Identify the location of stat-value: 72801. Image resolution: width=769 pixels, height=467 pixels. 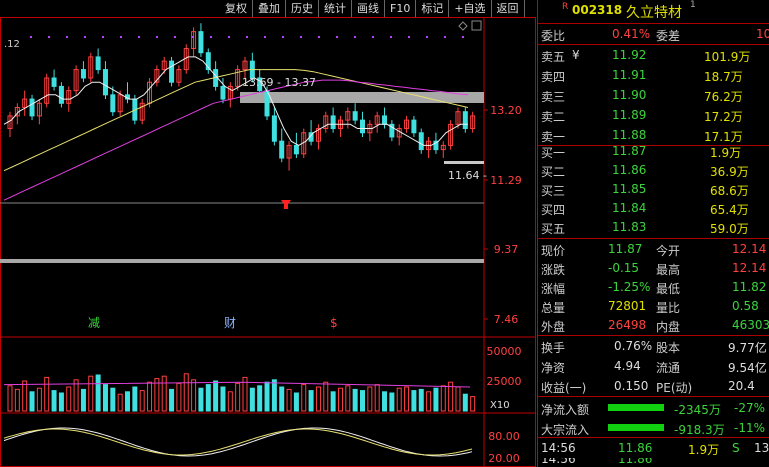
(627, 306).